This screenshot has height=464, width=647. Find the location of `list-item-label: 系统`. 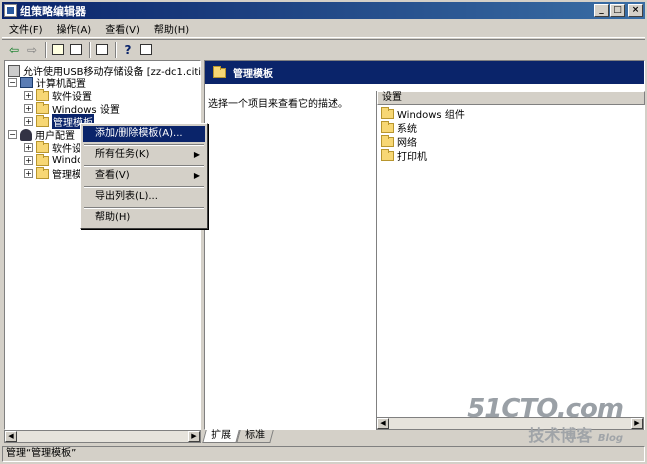

list-item-label: 系统 is located at coordinates (407, 129).